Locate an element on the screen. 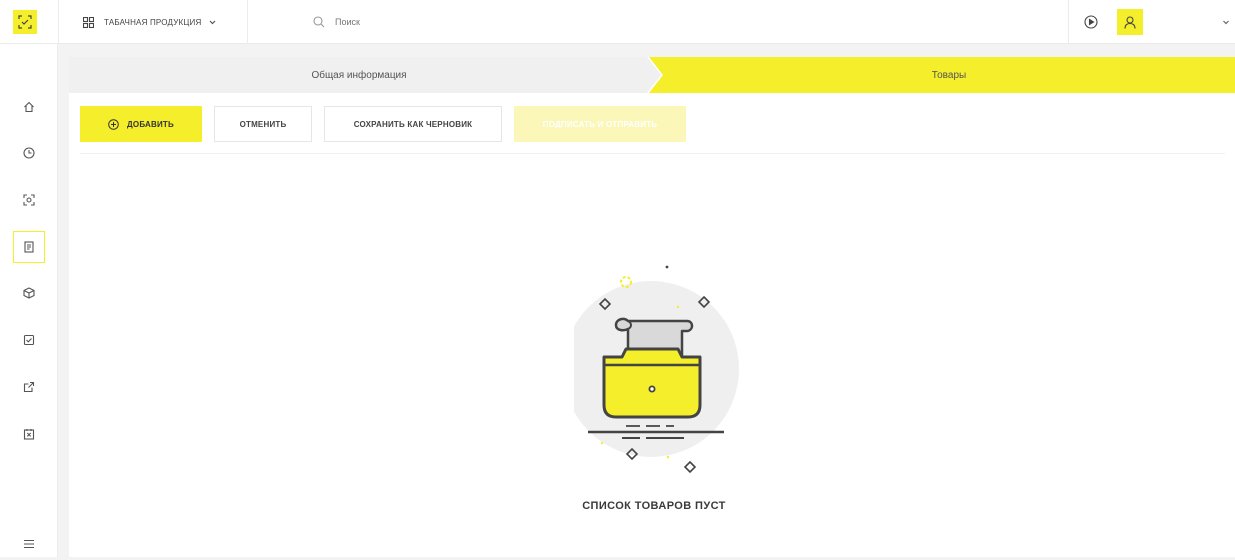  product-category-select: ТАБАЧНАЯ ПРОДУКЦИЯ is located at coordinates (160, 22).